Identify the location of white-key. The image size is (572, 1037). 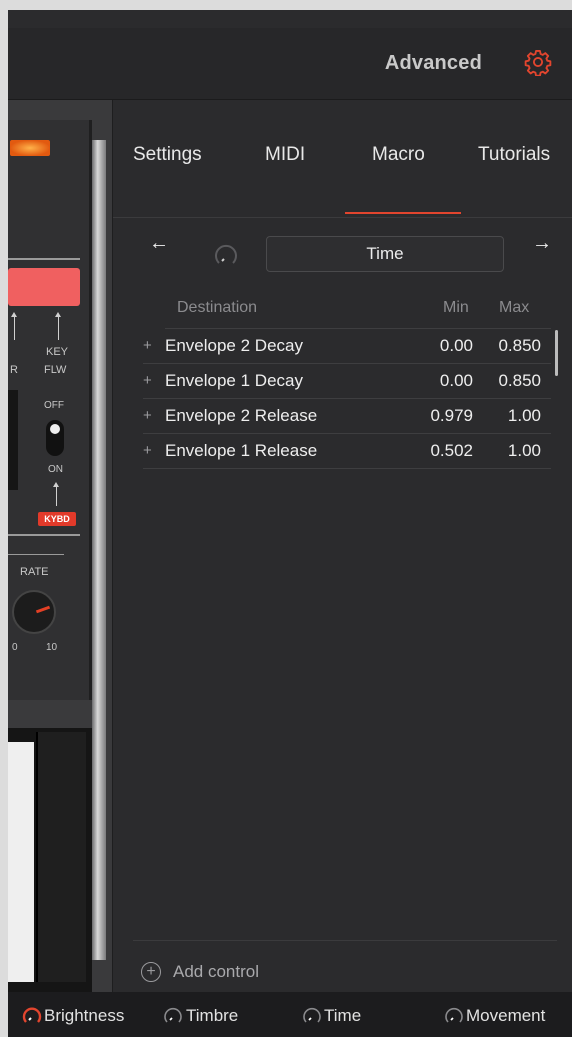
(21, 862).